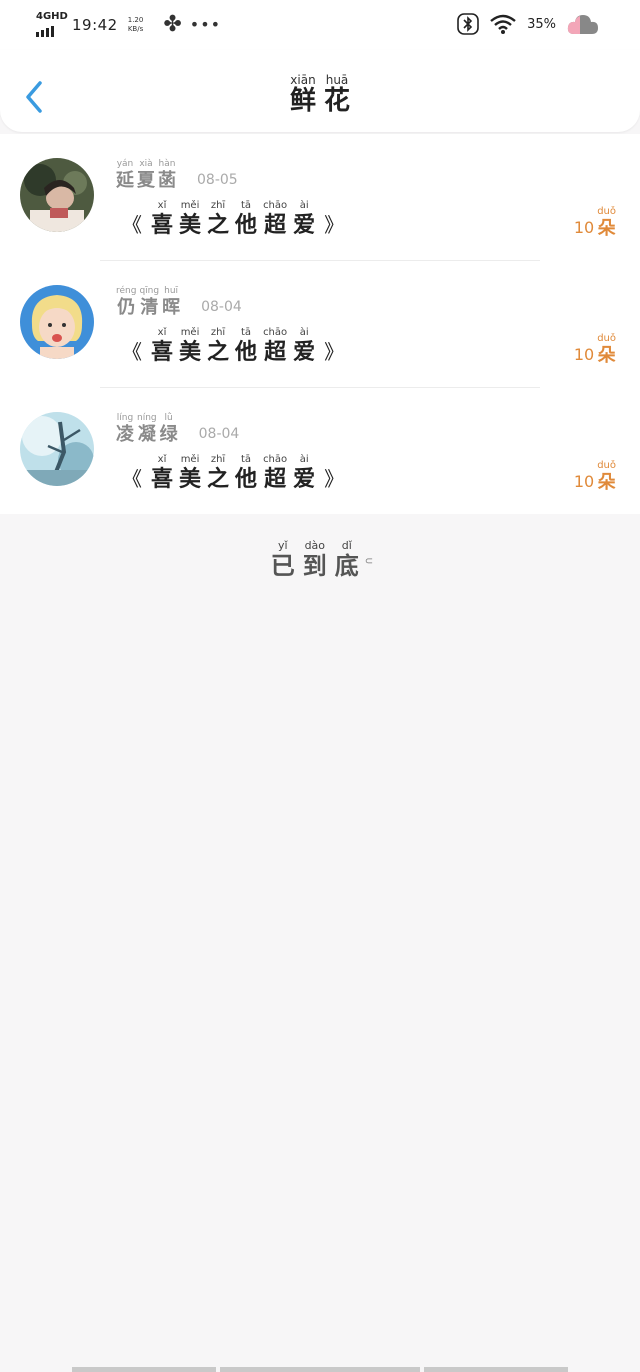  What do you see at coordinates (503, 24) in the screenshot?
I see `wifi-icon` at bounding box center [503, 24].